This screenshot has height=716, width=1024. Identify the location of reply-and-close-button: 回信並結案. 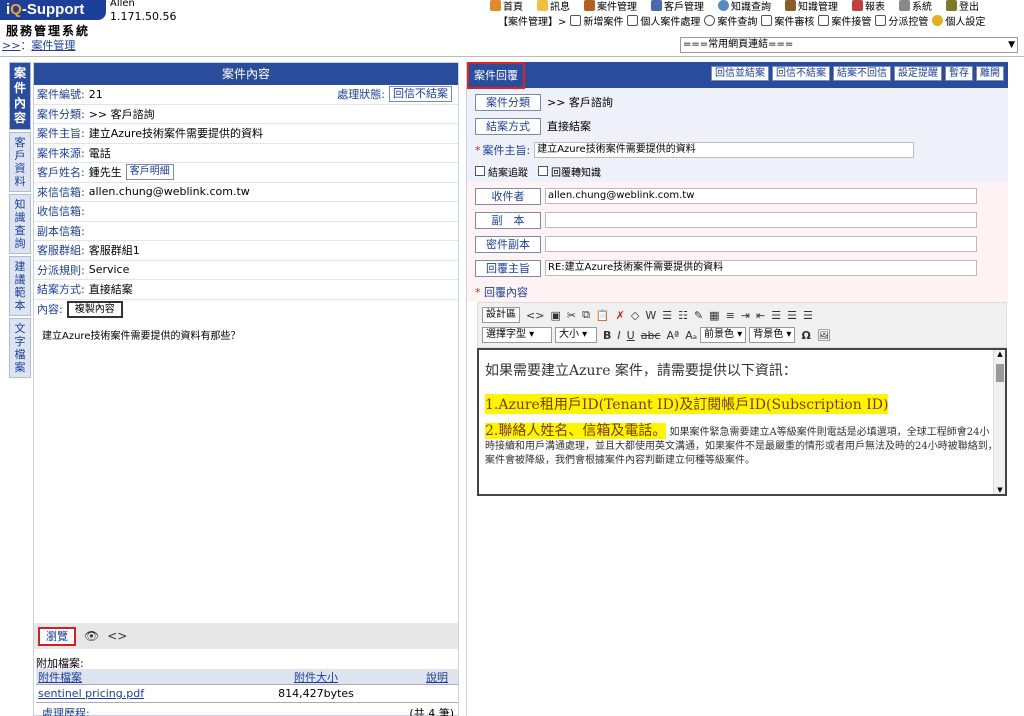
(740, 73).